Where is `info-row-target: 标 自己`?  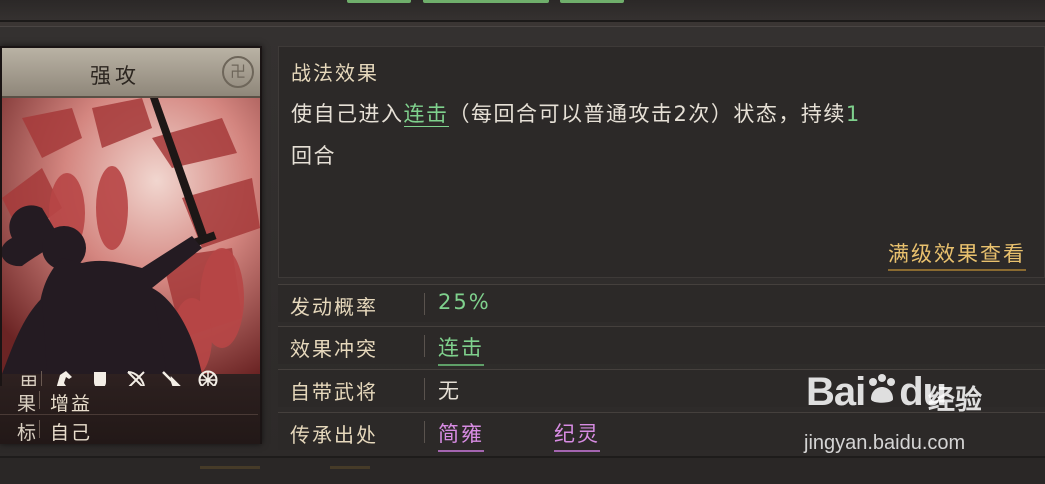
info-row-target: 标 自己 is located at coordinates (129, 429).